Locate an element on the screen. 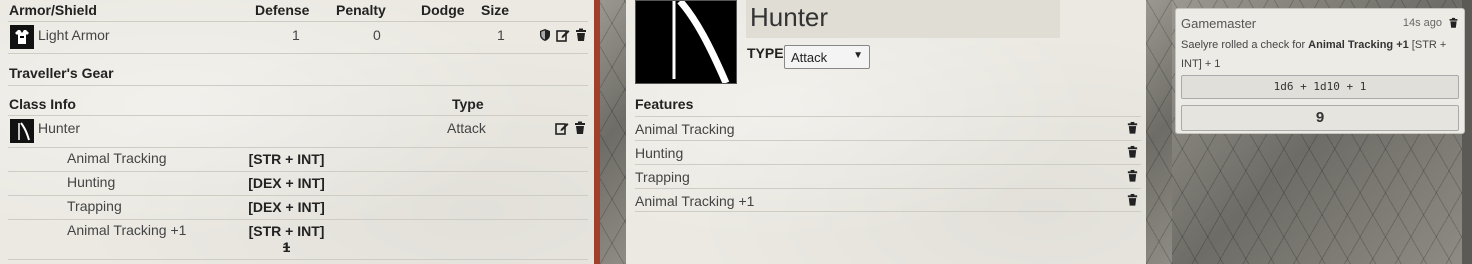 This screenshot has width=1472, height=264. armor-icon is located at coordinates (22, 37).